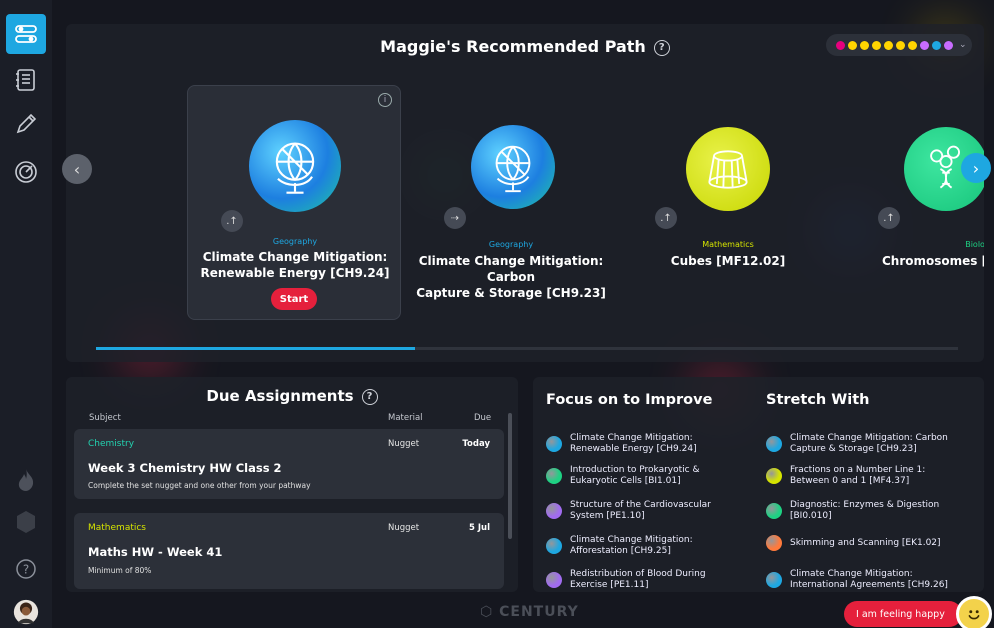  What do you see at coordinates (26, 522) in the screenshot?
I see `sidebar-item-badges` at bounding box center [26, 522].